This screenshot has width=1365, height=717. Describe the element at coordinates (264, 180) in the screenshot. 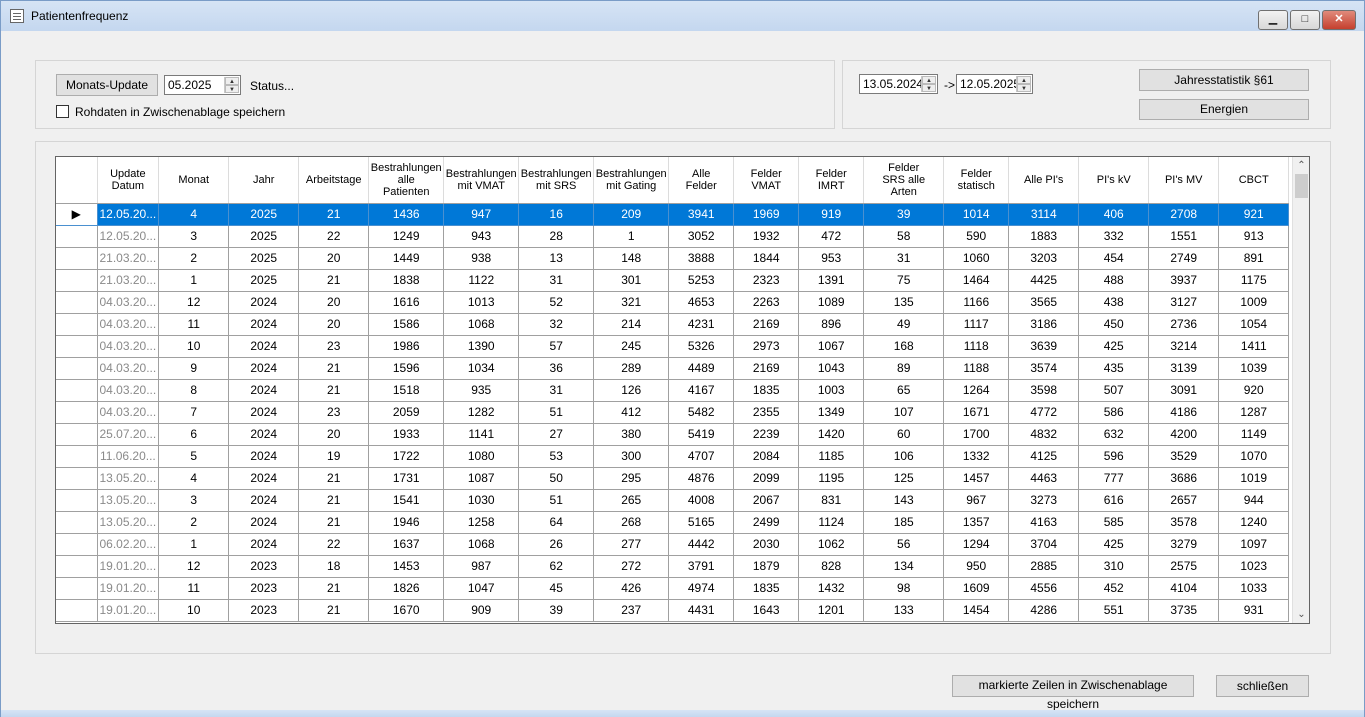

I see `column-header: Jahr` at that location.